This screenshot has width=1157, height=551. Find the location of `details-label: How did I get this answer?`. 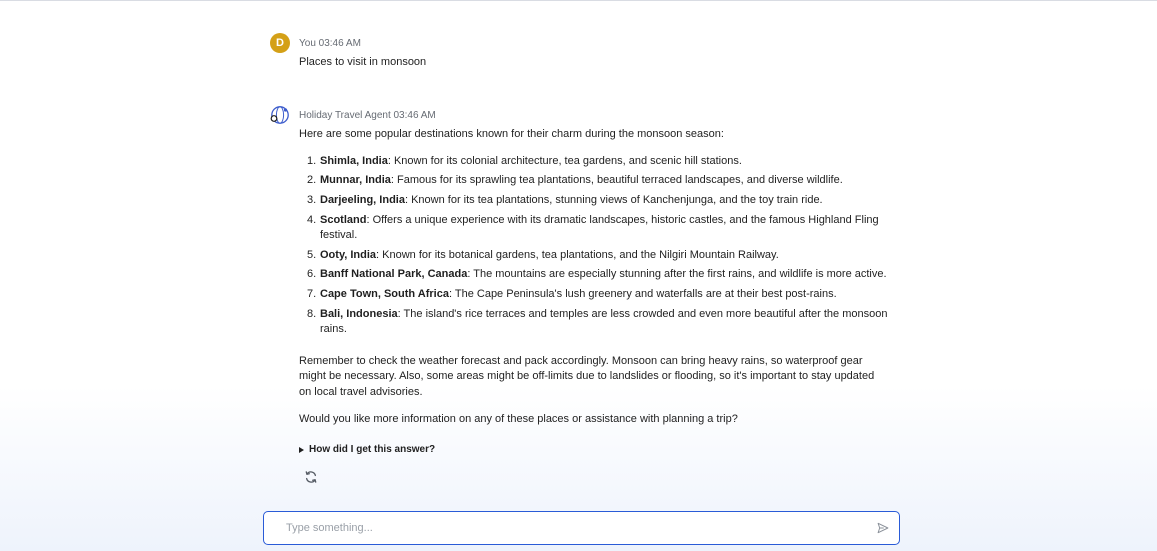

details-label: How did I get this answer? is located at coordinates (372, 449).